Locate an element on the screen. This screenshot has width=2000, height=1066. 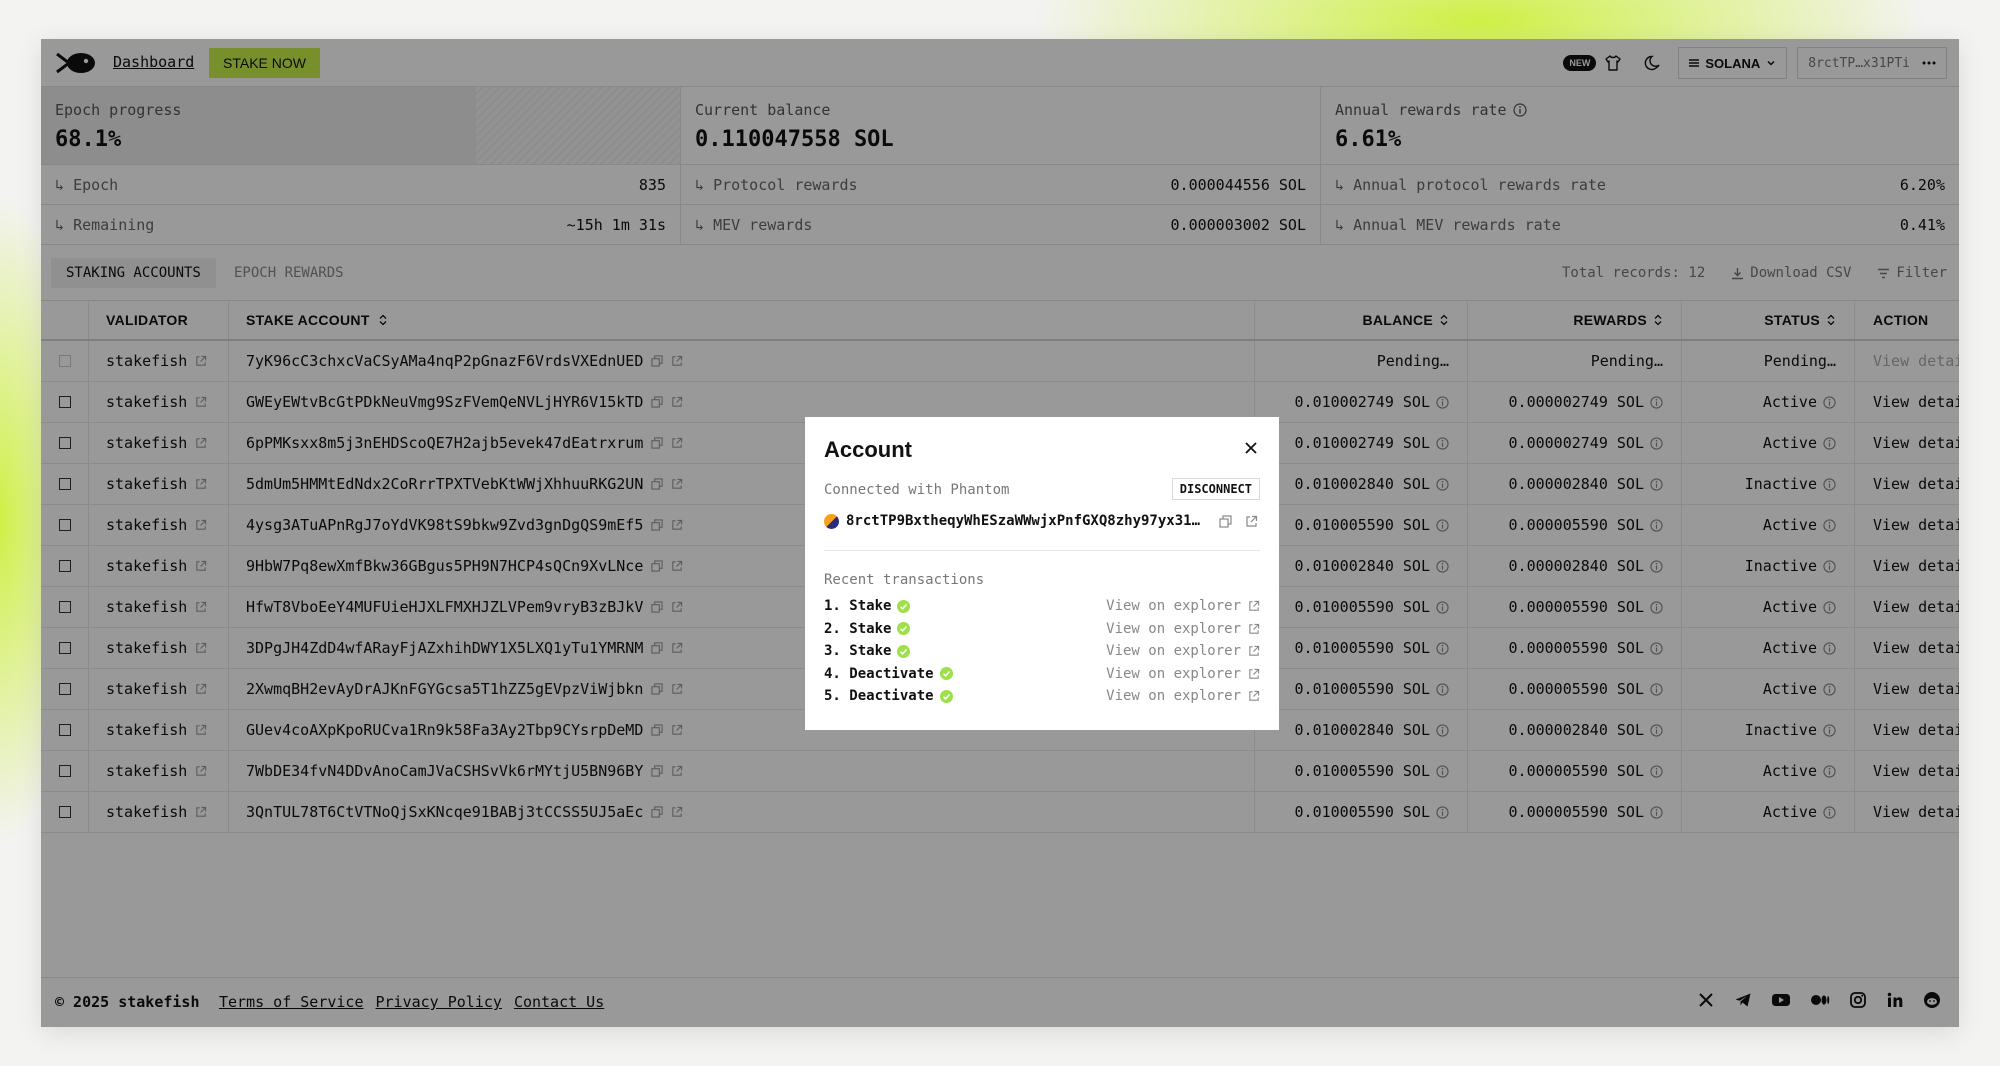
transaction-label: 1. Stake is located at coordinates (858, 606).